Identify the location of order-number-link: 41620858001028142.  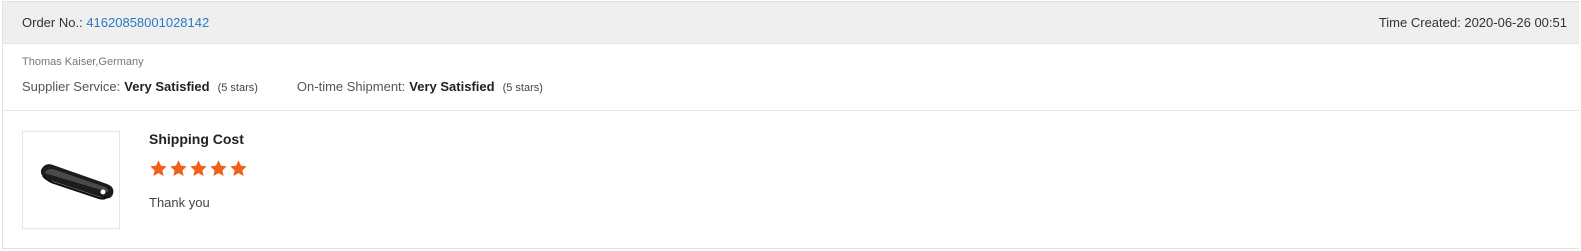
(147, 22).